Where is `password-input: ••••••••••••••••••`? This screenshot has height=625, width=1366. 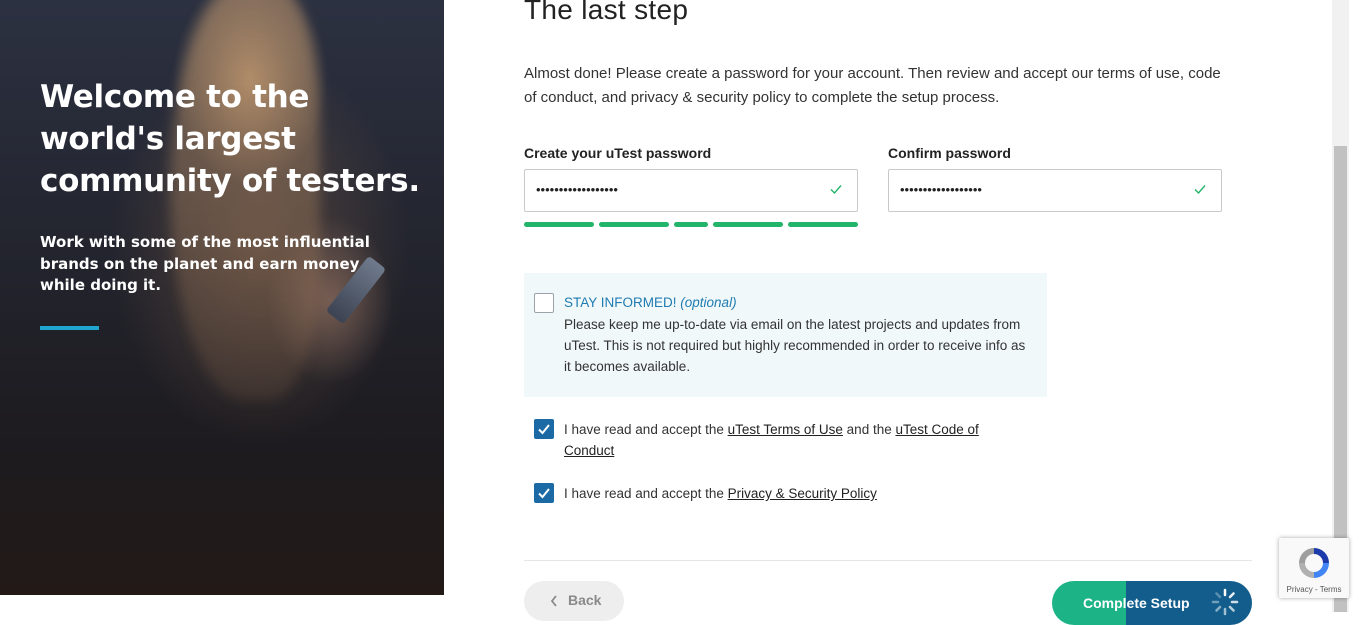
password-input: •••••••••••••••••• is located at coordinates (691, 190).